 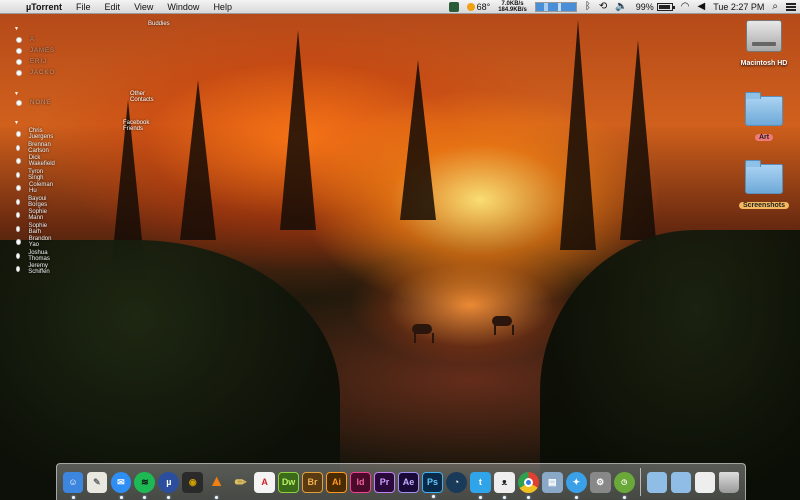 What do you see at coordinates (483, 6) in the screenshot?
I see `temperature: 68°` at bounding box center [483, 6].